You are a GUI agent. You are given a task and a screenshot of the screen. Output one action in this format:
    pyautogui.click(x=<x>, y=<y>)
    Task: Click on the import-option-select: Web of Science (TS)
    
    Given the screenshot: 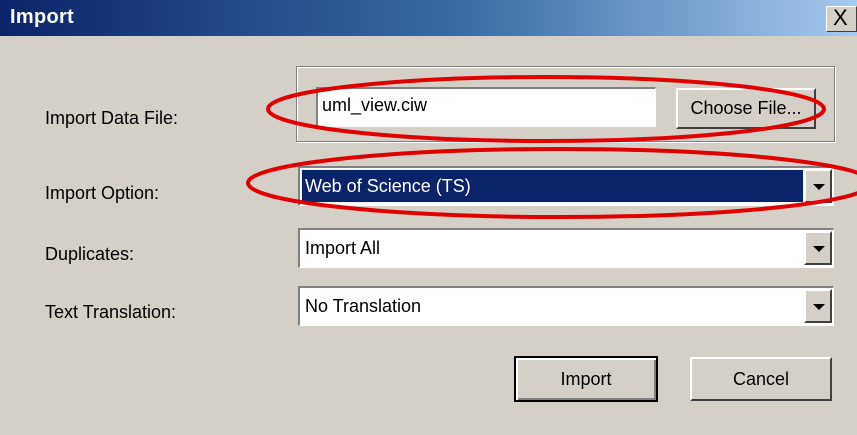 What is the action you would take?
    pyautogui.click(x=566, y=186)
    